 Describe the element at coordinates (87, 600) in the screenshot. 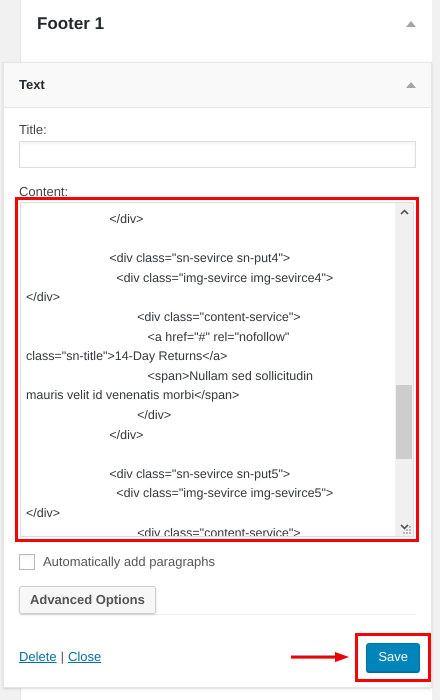

I see `advanced-options-button: Advanced Options` at that location.